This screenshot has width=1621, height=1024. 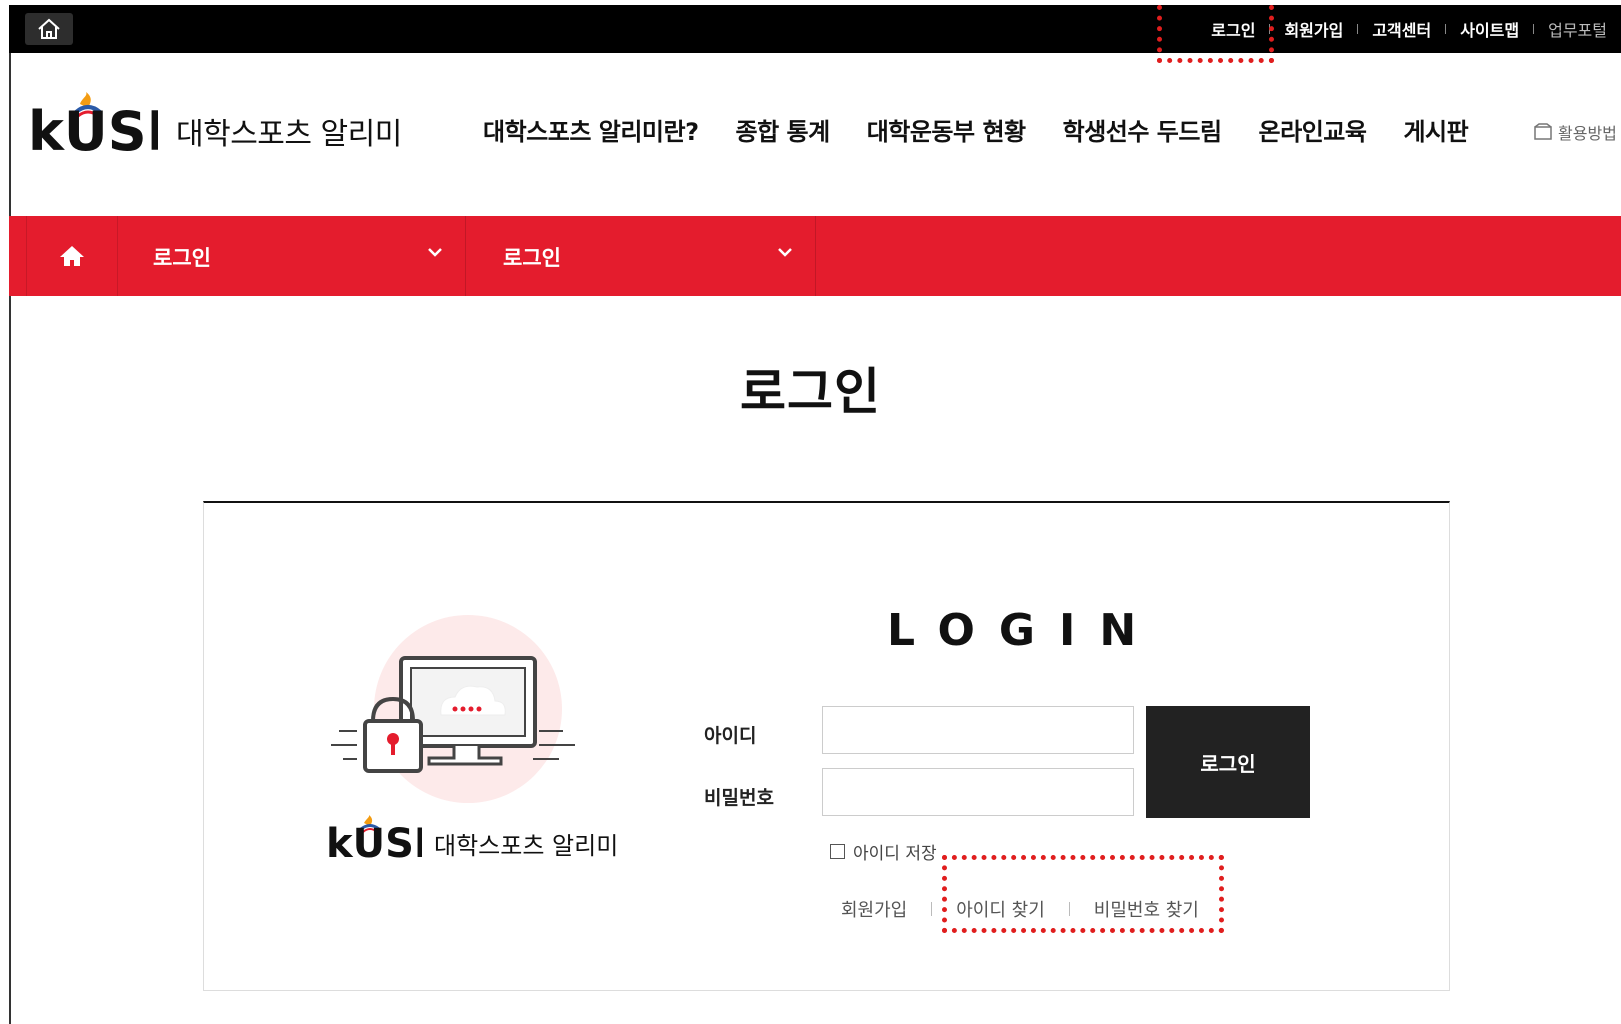 I want to click on login-illustration, so click(x=453, y=709).